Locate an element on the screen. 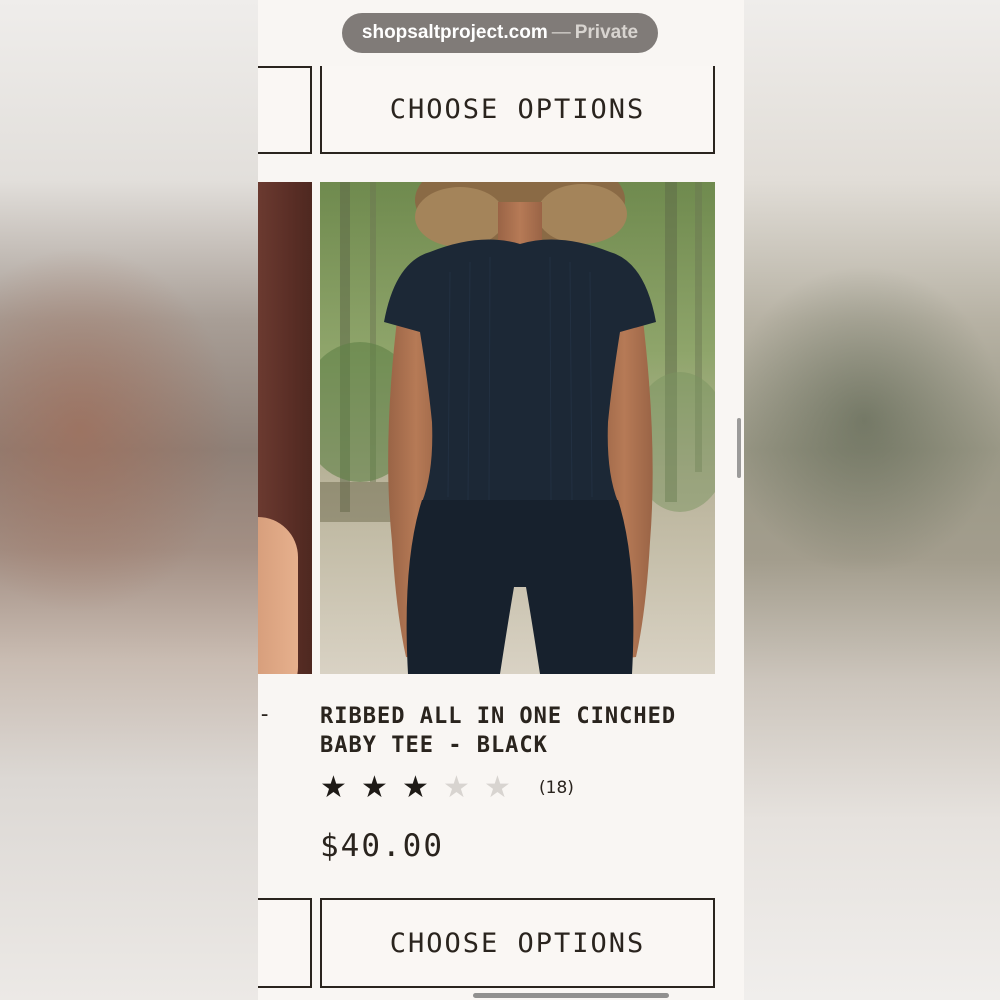 This screenshot has height=1000, width=1000. prev-product-image is located at coordinates (285, 428).